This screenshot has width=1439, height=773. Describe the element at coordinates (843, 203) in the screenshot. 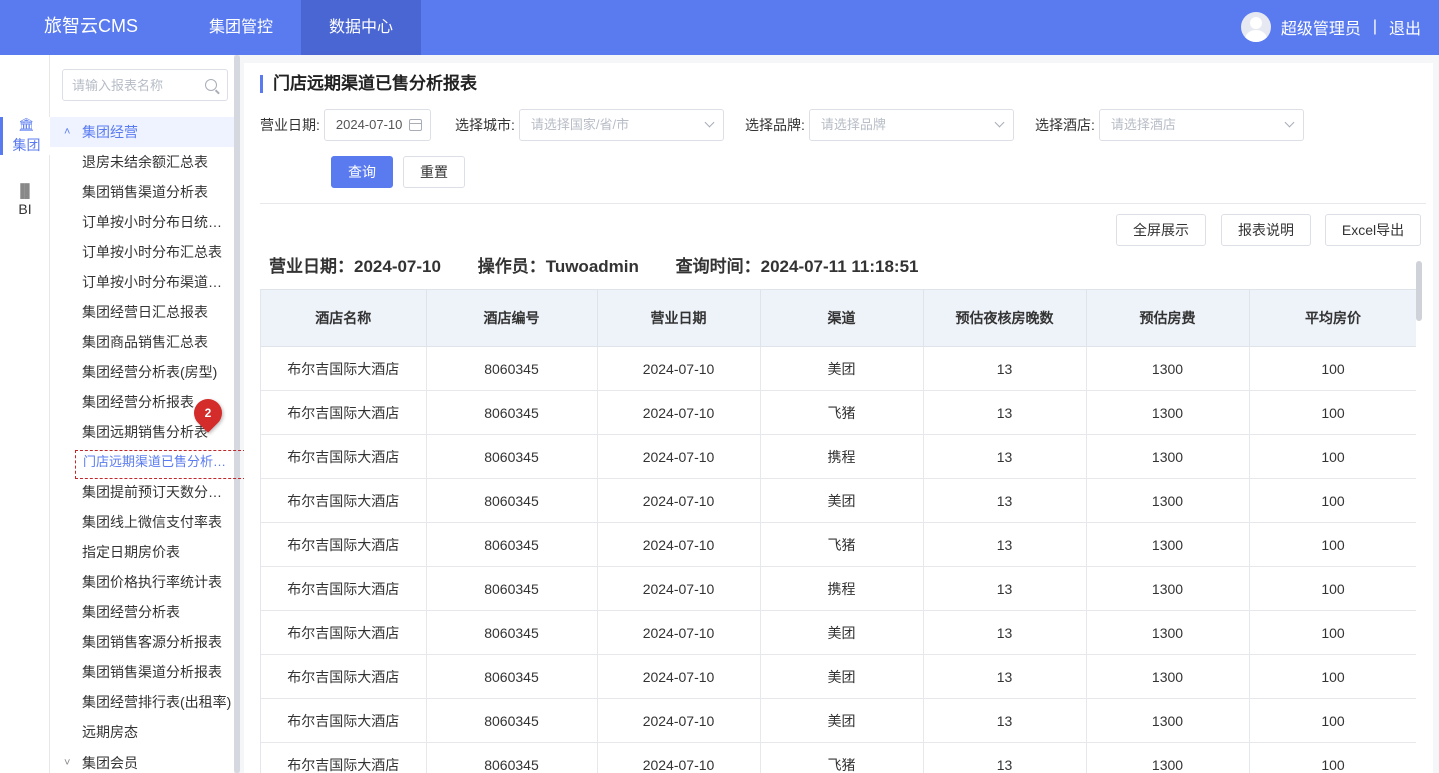

I see `divider` at that location.